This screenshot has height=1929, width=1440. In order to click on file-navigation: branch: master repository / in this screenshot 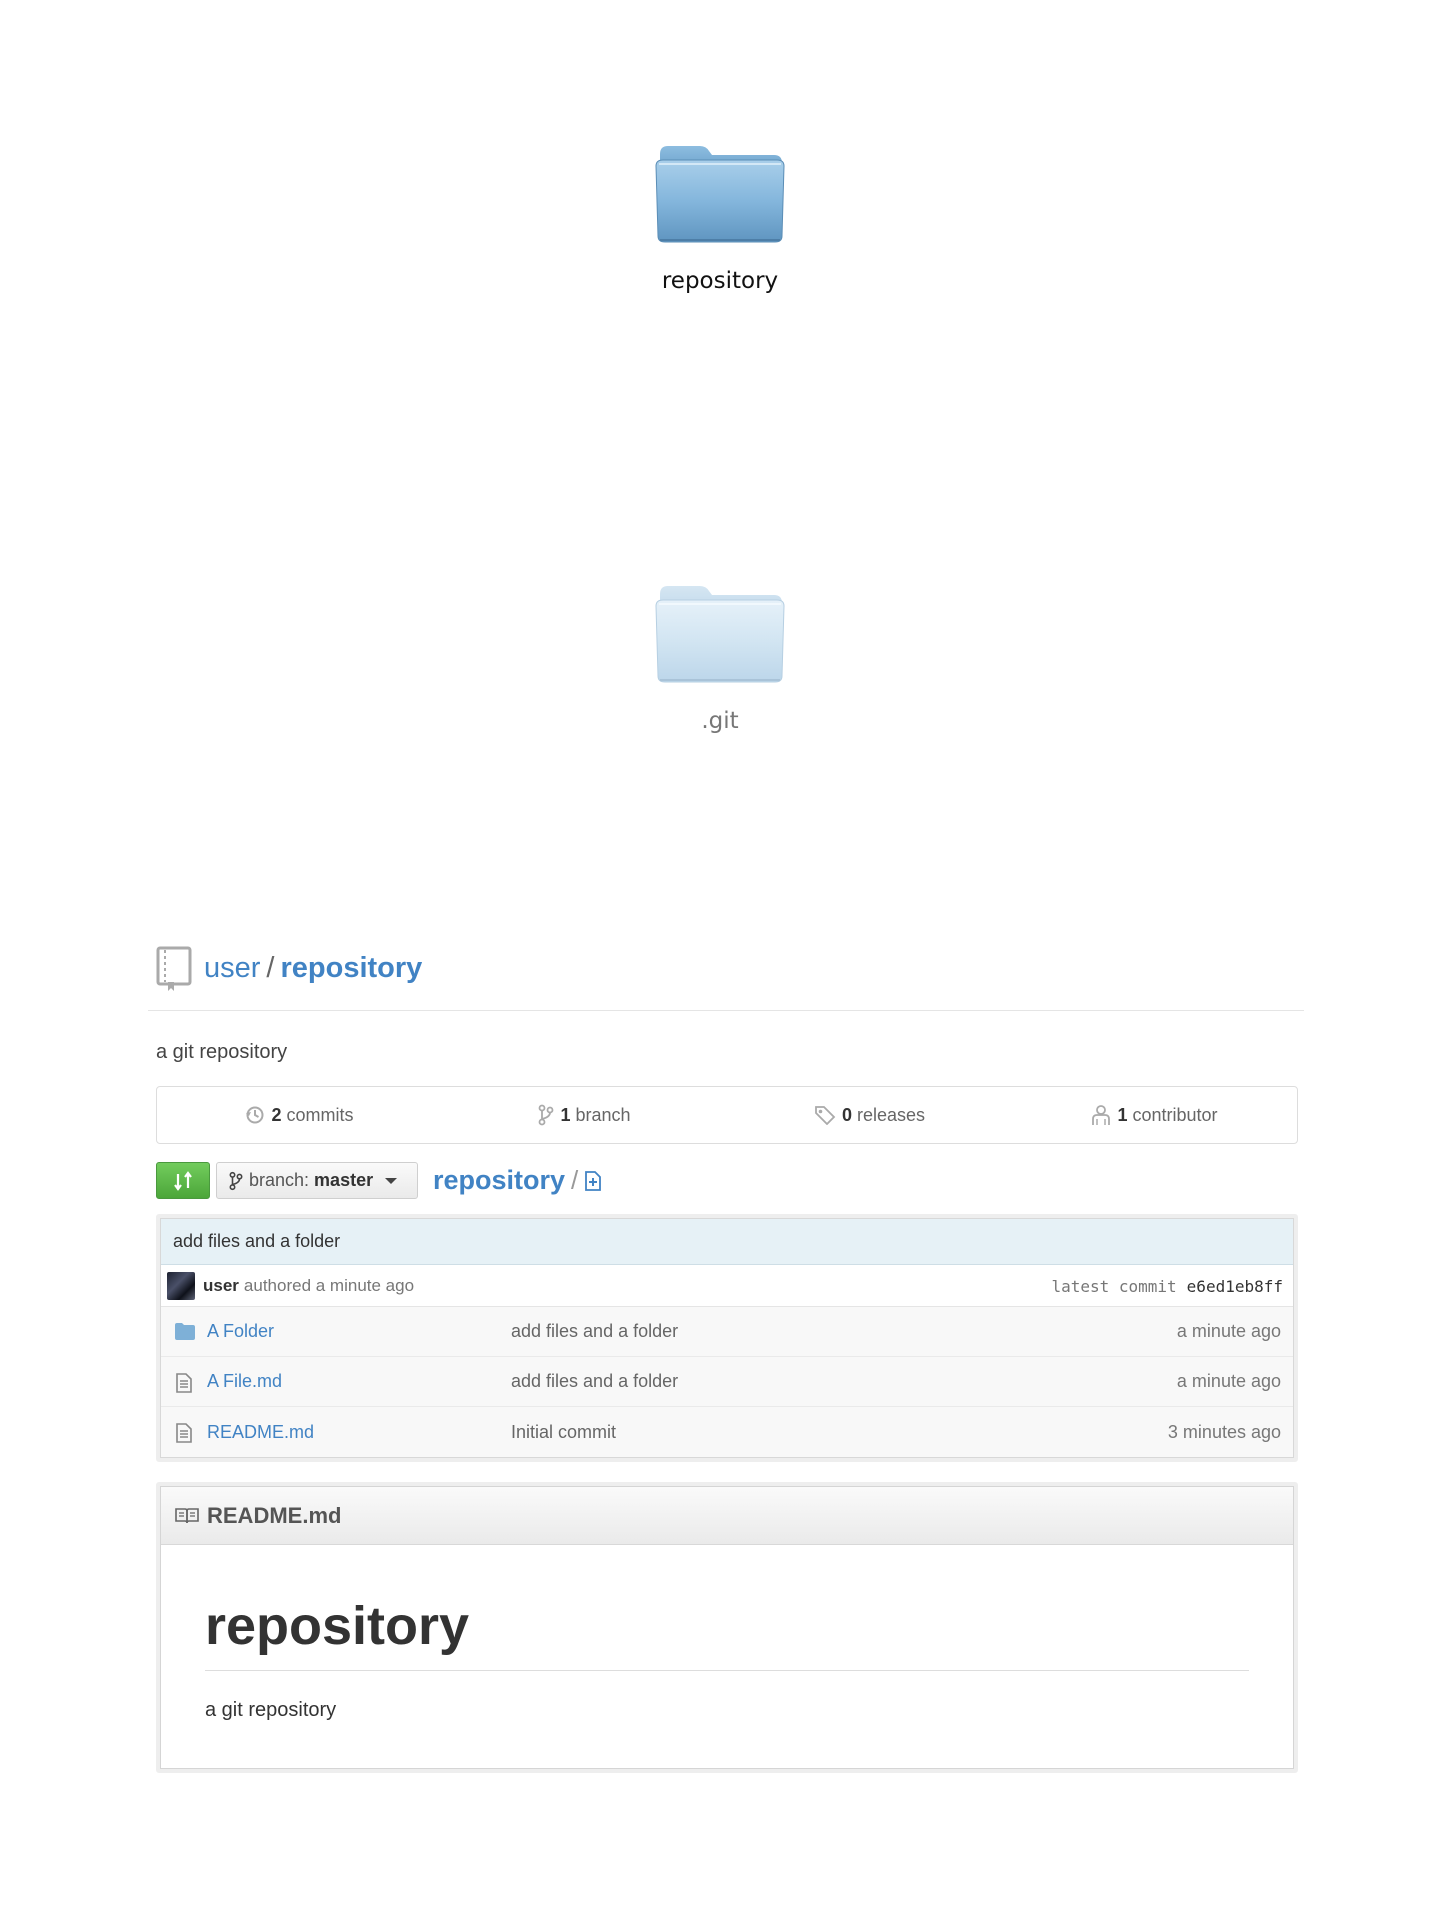, I will do `click(730, 1181)`.